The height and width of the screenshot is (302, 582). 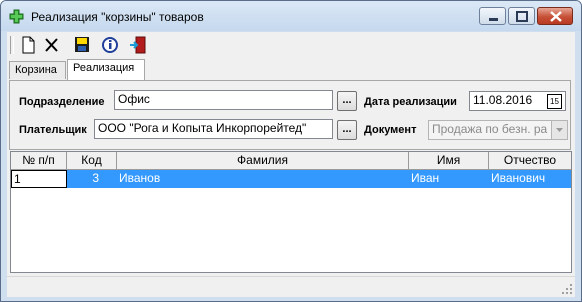 What do you see at coordinates (16, 16) in the screenshot?
I see `app-icon` at bounding box center [16, 16].